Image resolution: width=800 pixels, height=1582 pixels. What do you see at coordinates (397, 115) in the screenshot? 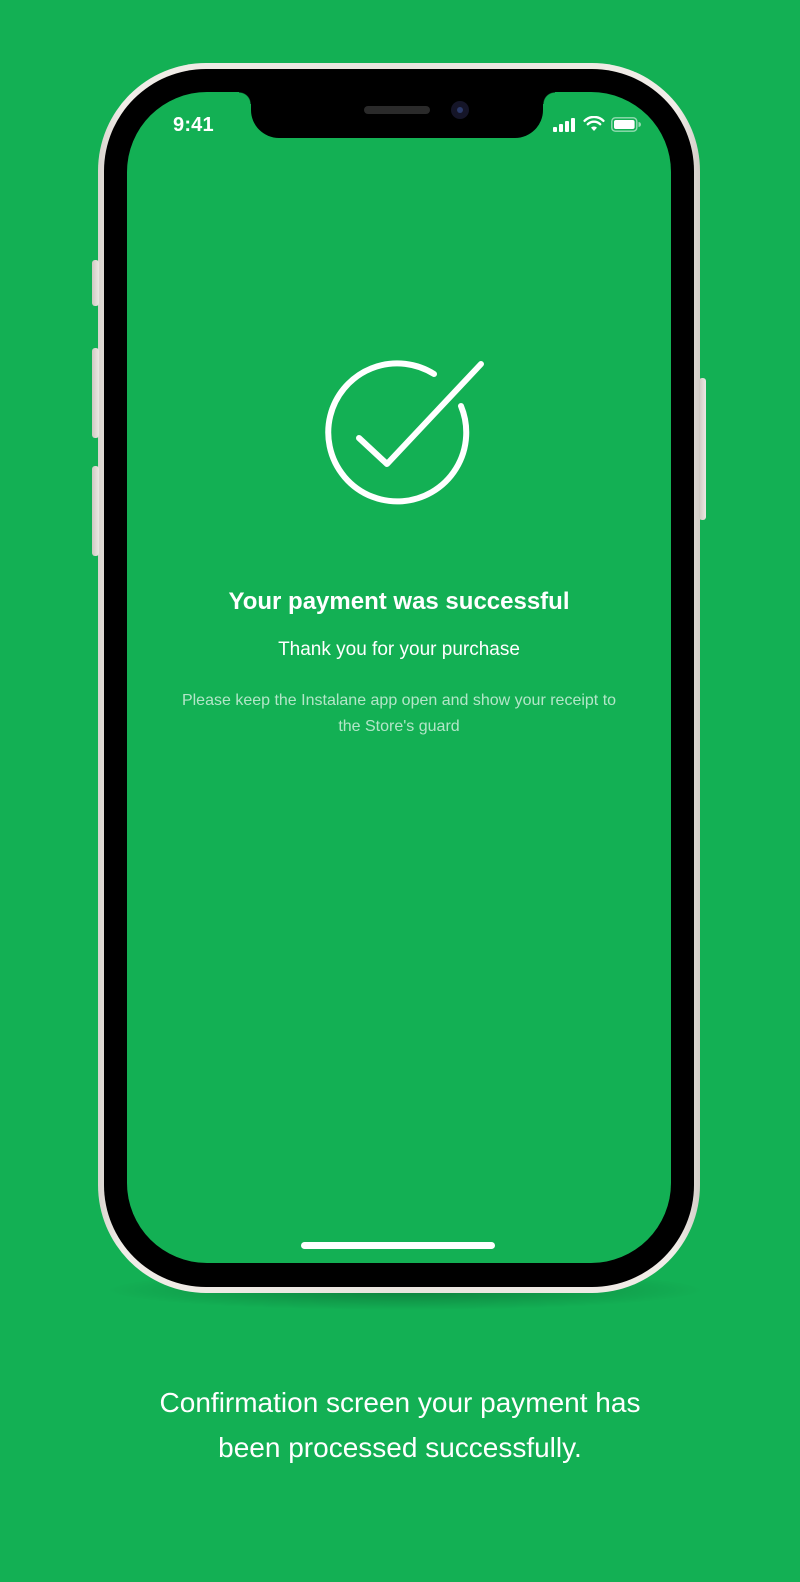
I see `notch` at bounding box center [397, 115].